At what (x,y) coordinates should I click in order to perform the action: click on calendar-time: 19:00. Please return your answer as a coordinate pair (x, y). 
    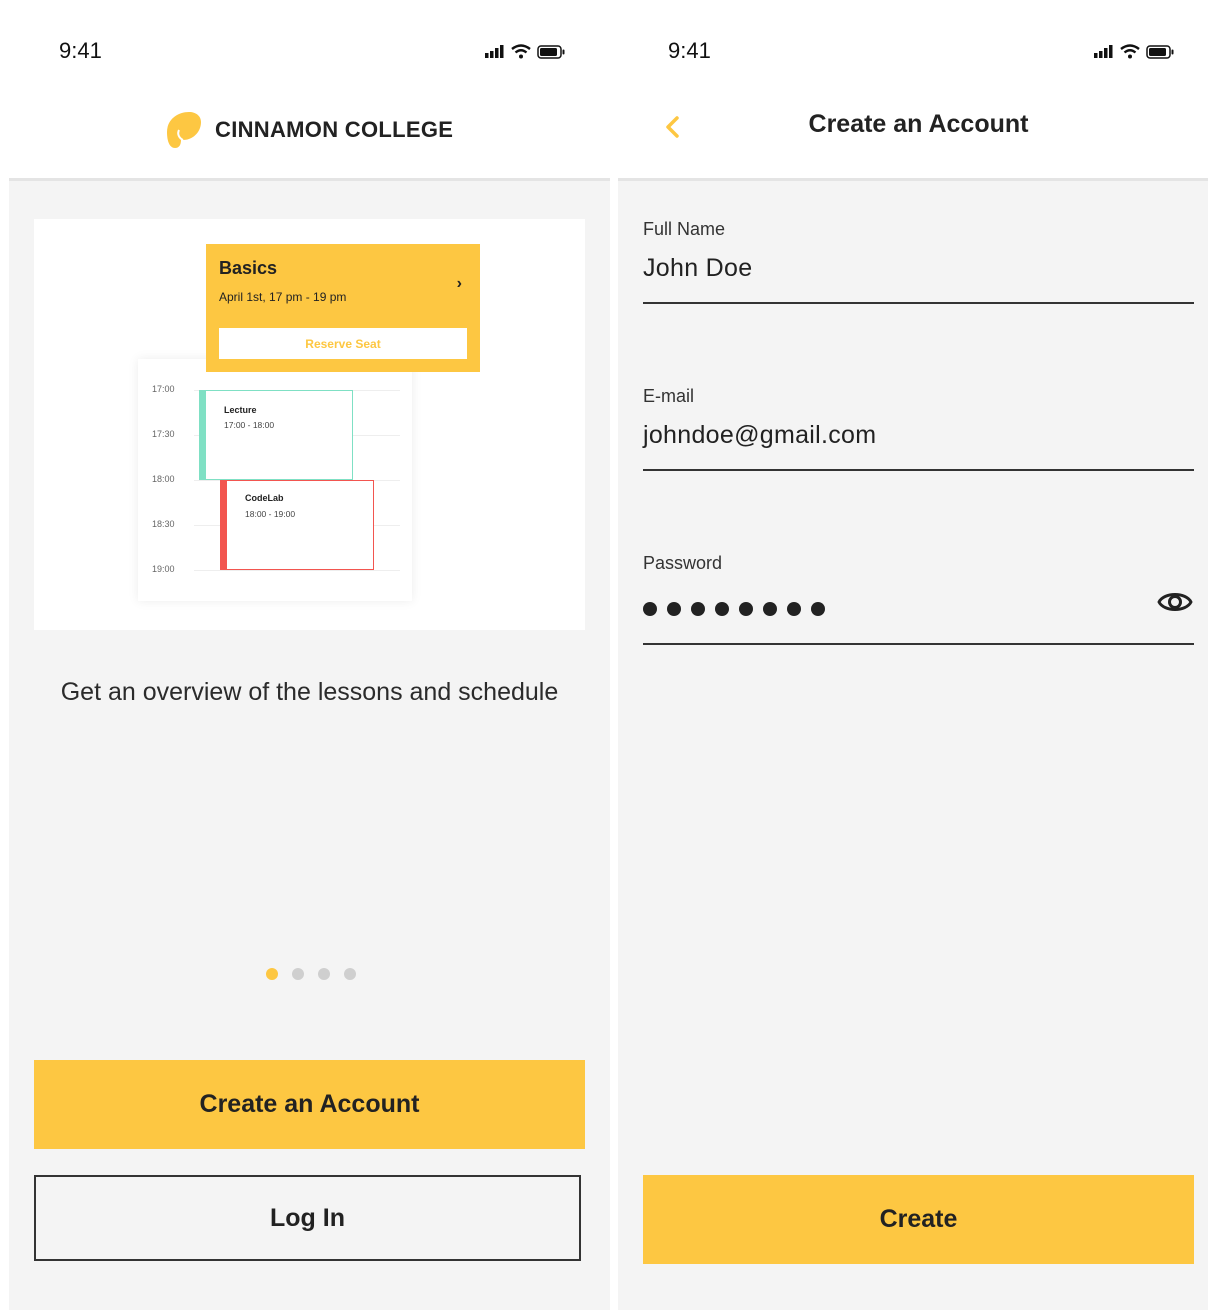
    Looking at the image, I should click on (163, 569).